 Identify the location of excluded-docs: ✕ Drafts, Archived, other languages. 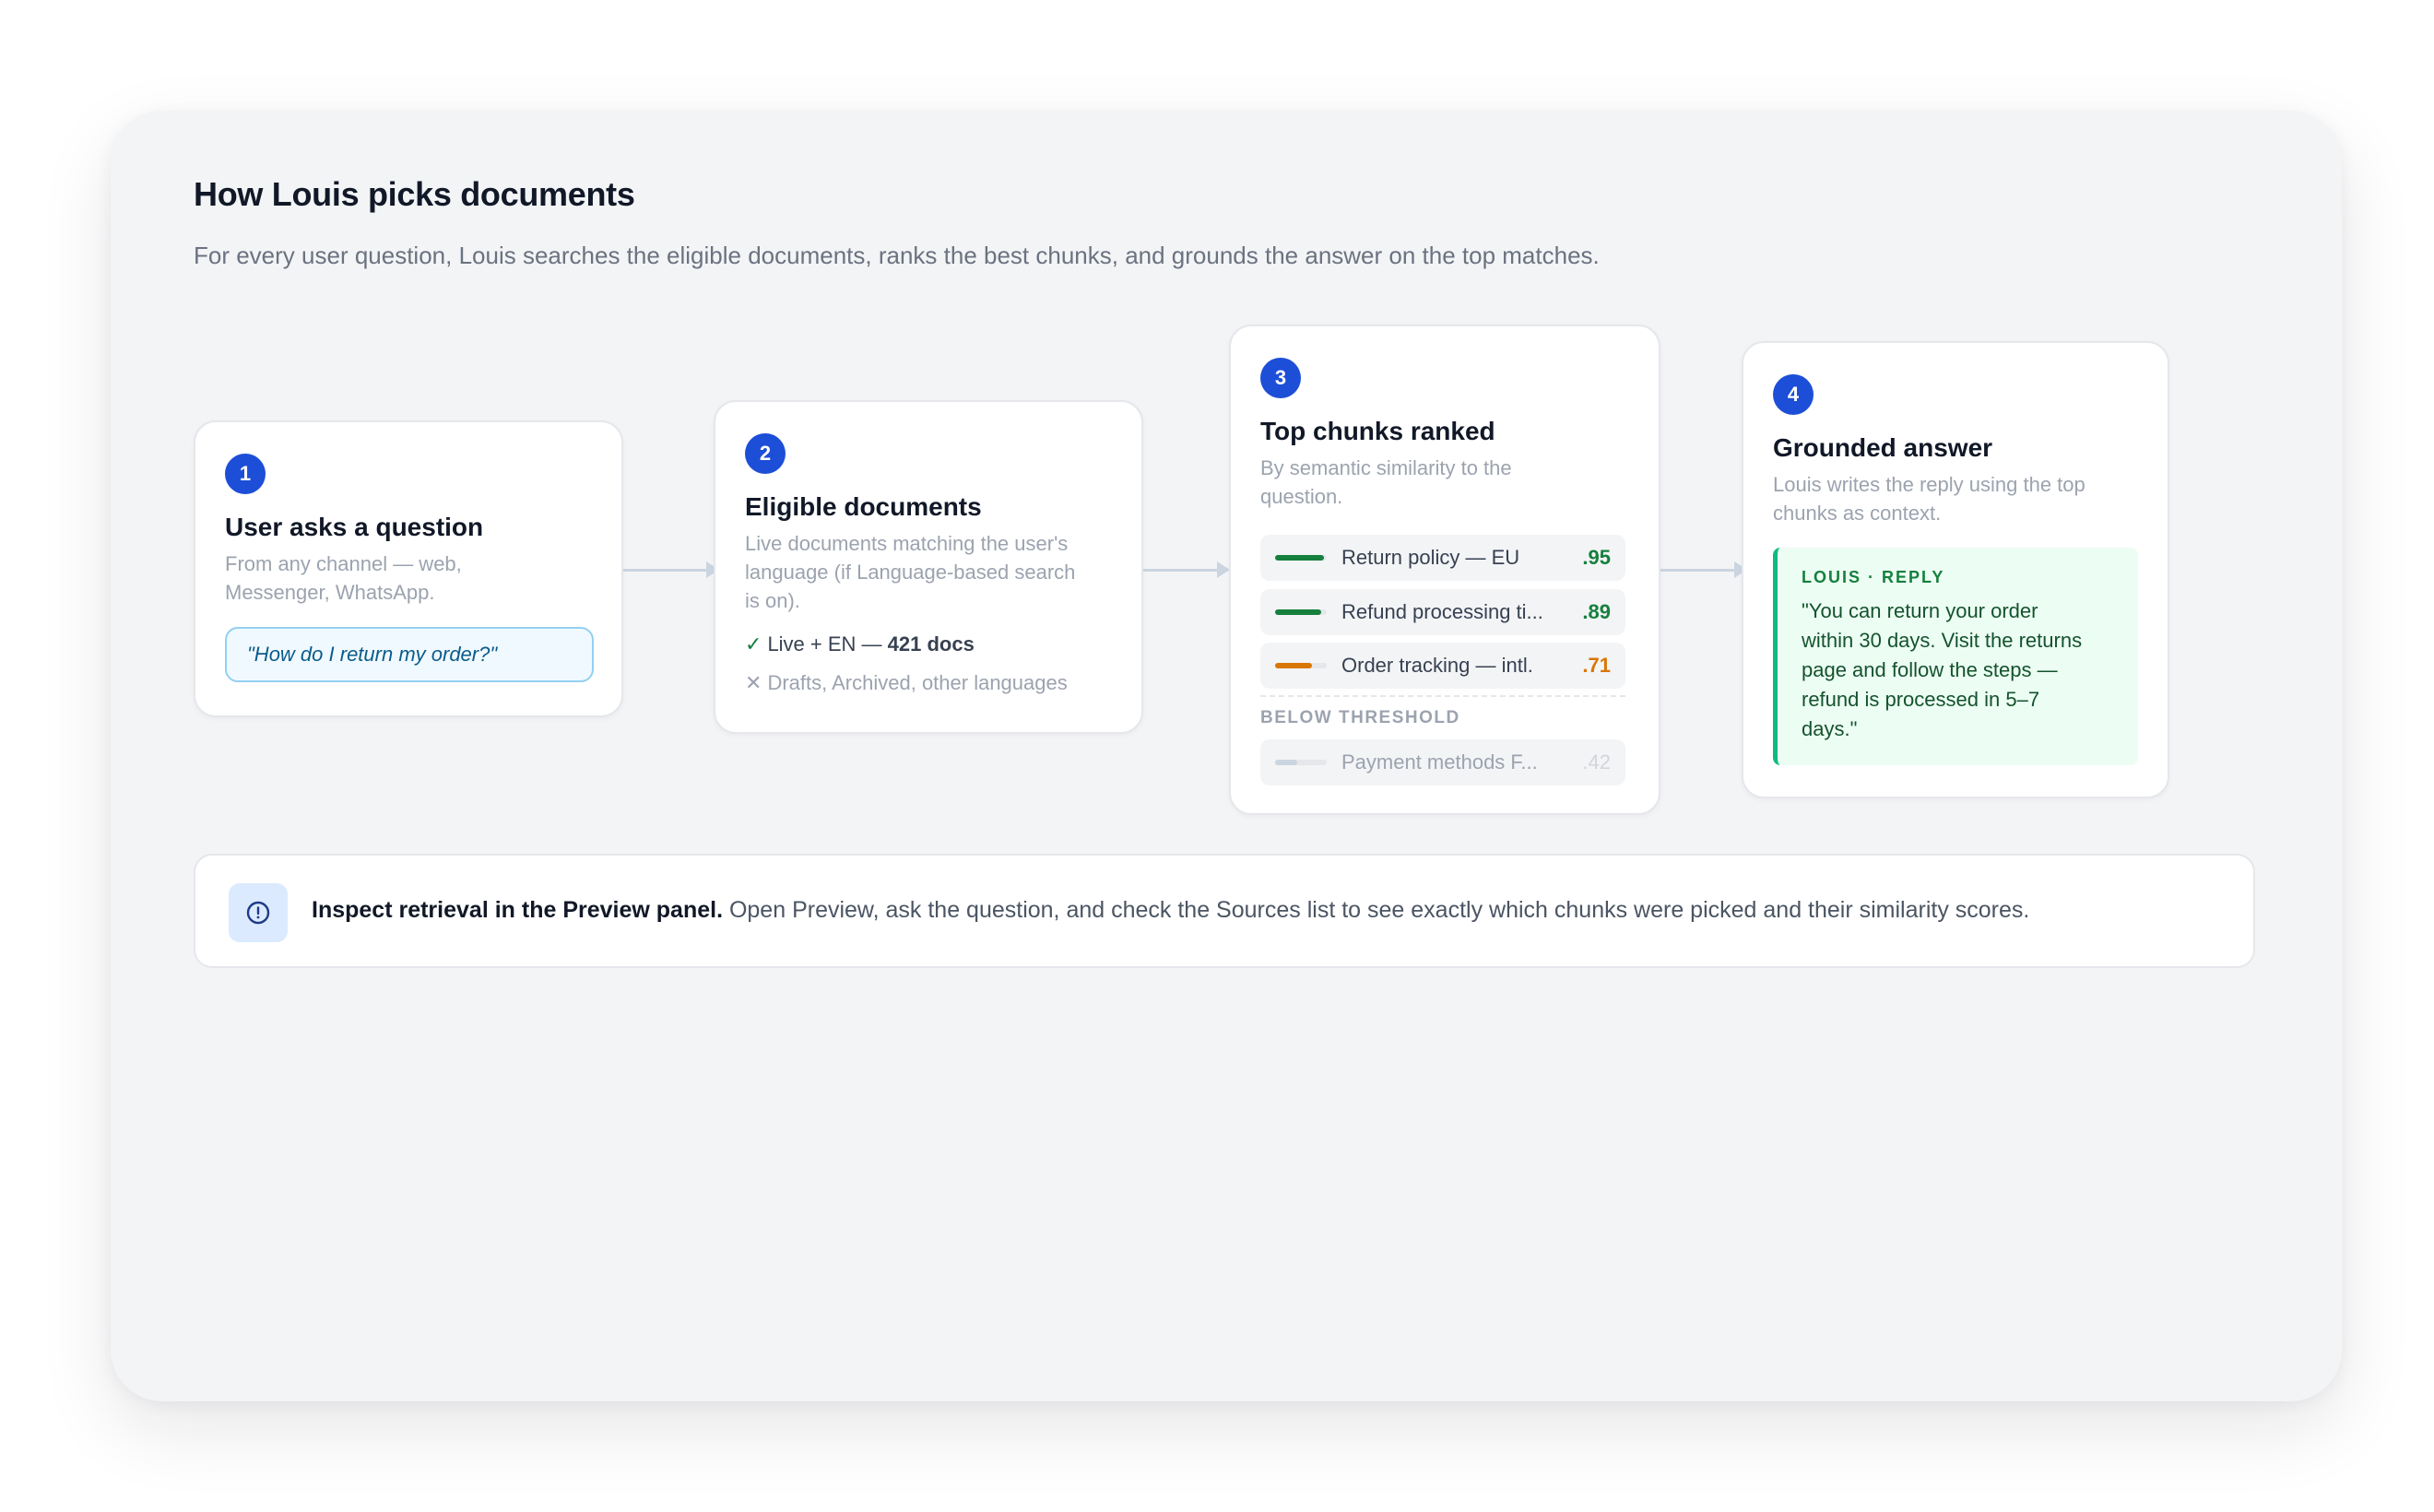
(906, 683).